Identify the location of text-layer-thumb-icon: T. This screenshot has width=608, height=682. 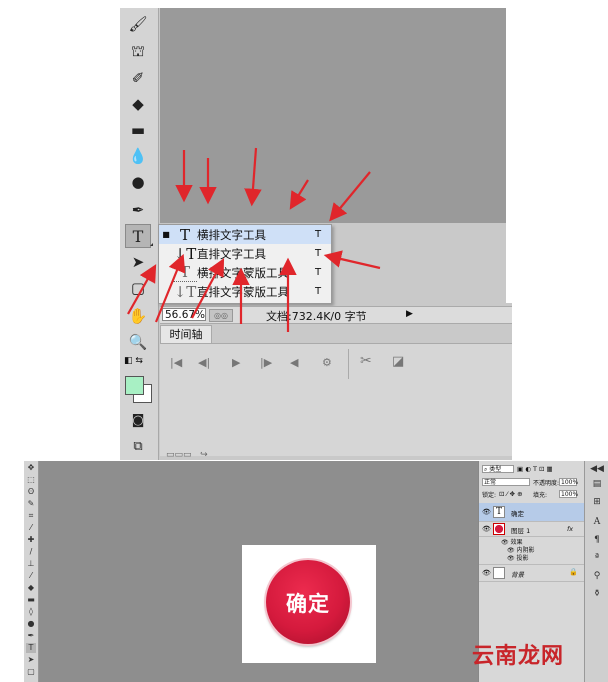
(499, 512).